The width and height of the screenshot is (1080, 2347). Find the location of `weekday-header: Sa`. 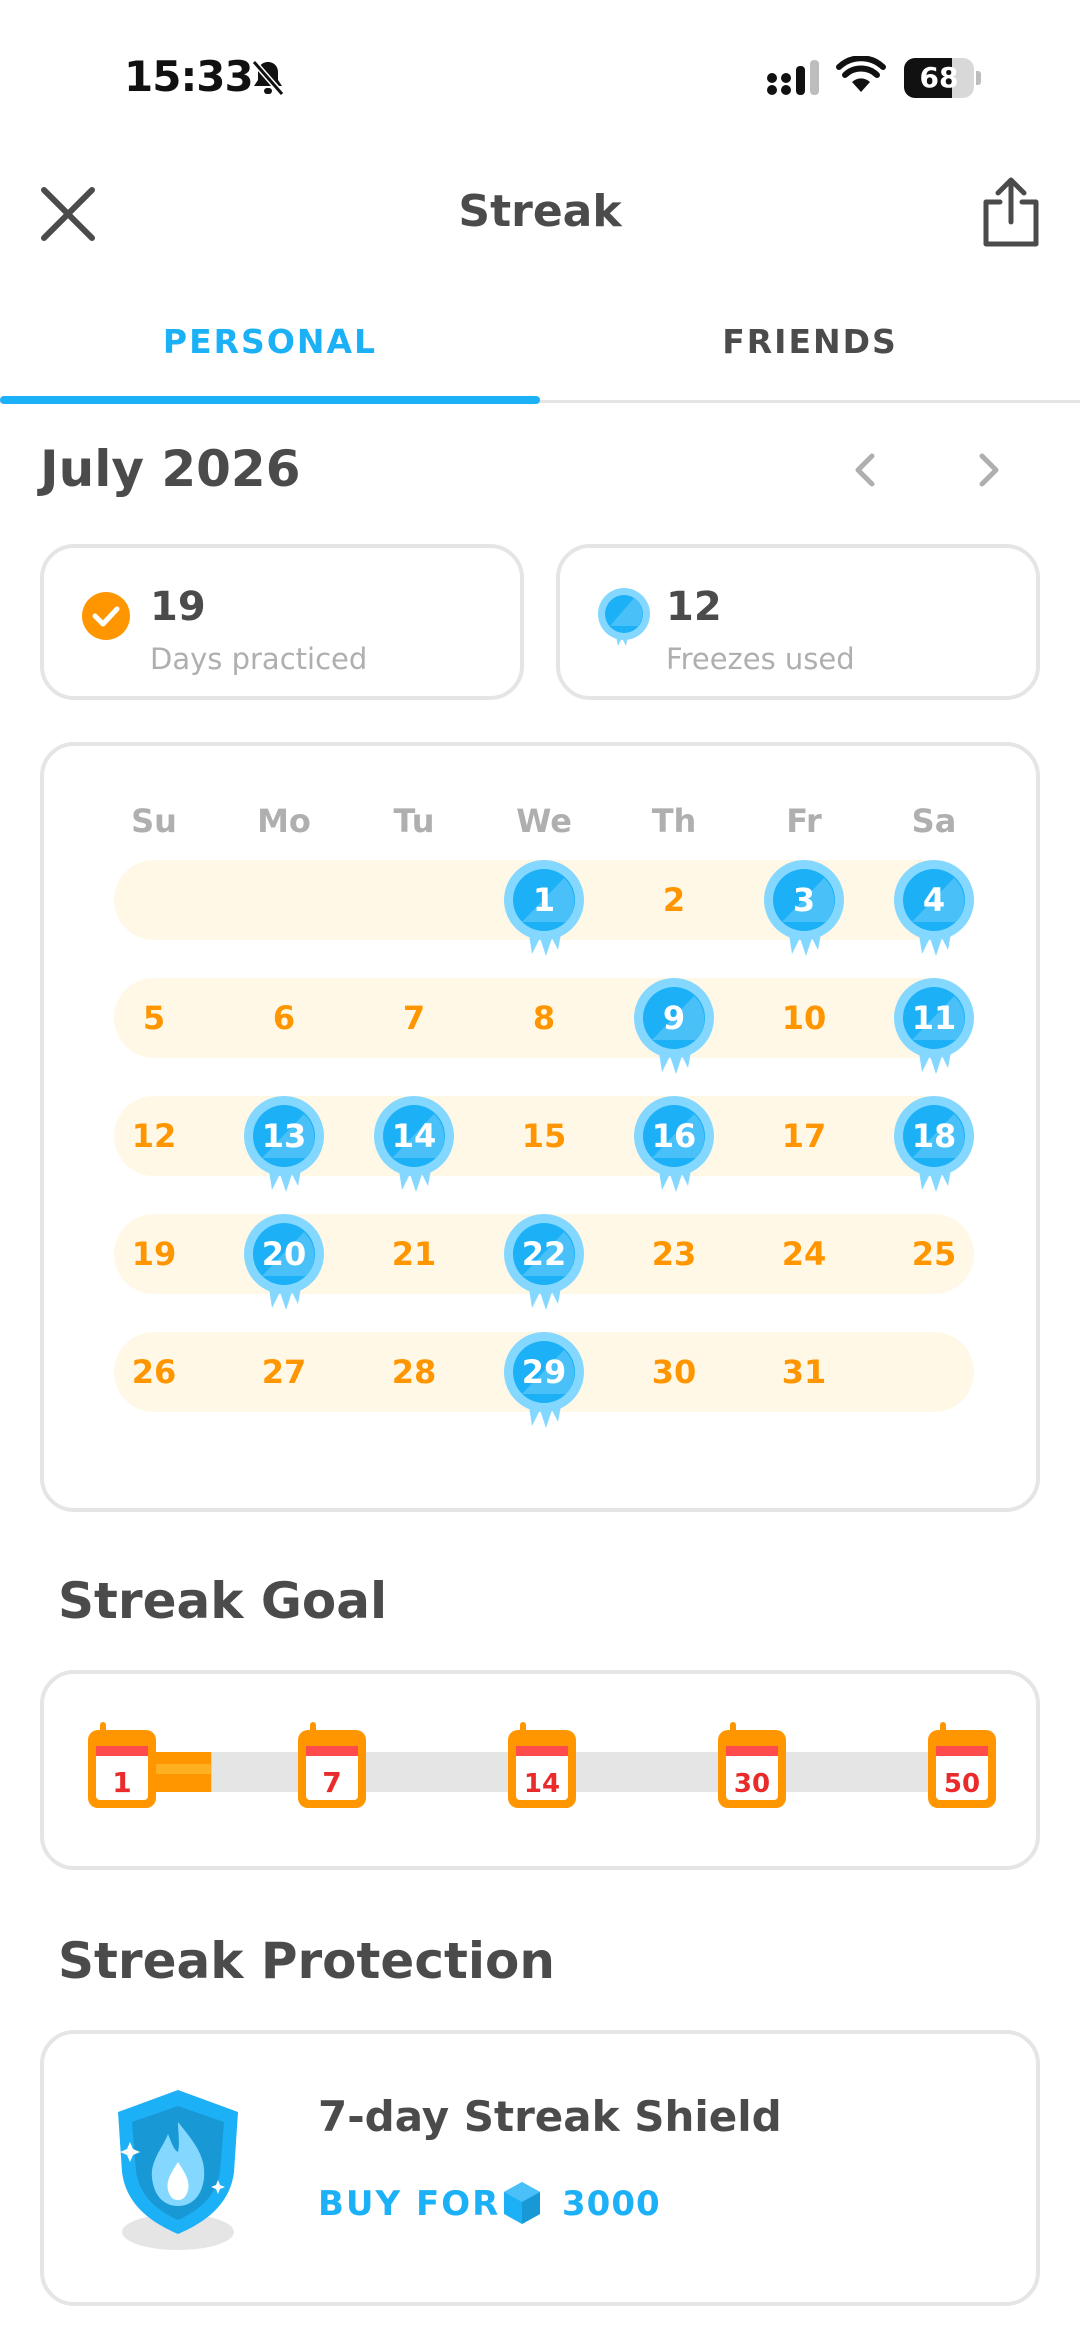

weekday-header: Sa is located at coordinates (934, 821).